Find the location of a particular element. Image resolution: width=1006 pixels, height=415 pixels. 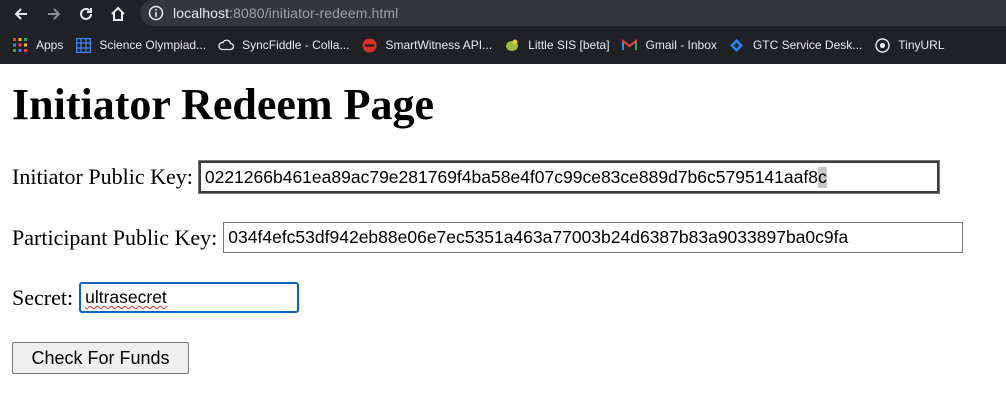

bookmark-label: Apps is located at coordinates (50, 45).